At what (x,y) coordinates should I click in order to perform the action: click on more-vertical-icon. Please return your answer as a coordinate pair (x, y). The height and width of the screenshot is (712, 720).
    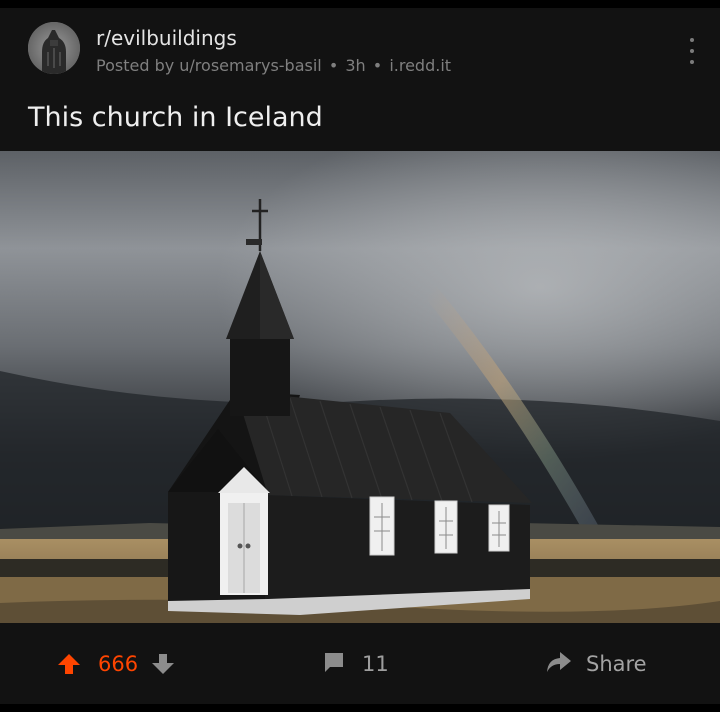
    Looking at the image, I should click on (692, 51).